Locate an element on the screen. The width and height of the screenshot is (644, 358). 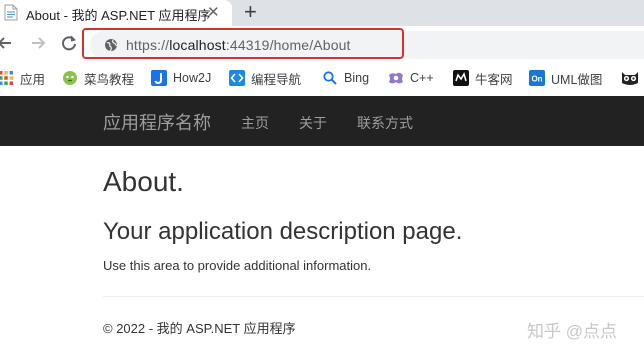
bookmark-bing: Bing is located at coordinates (345, 78).